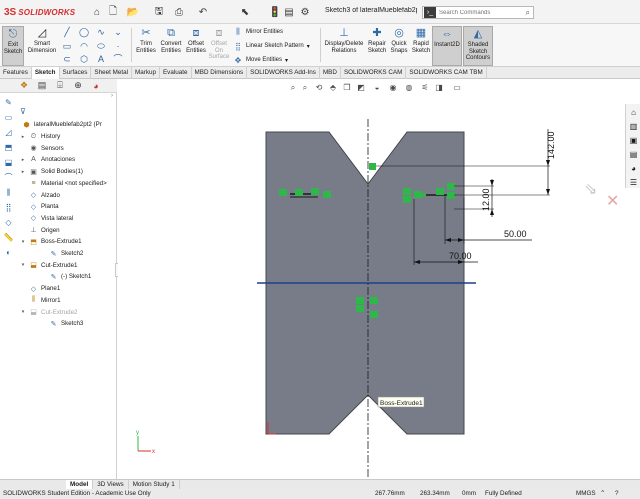 The image size is (640, 499). I want to click on shaded-sketch-contours-button: ◭ Shaded Sketch Contours, so click(478, 46).